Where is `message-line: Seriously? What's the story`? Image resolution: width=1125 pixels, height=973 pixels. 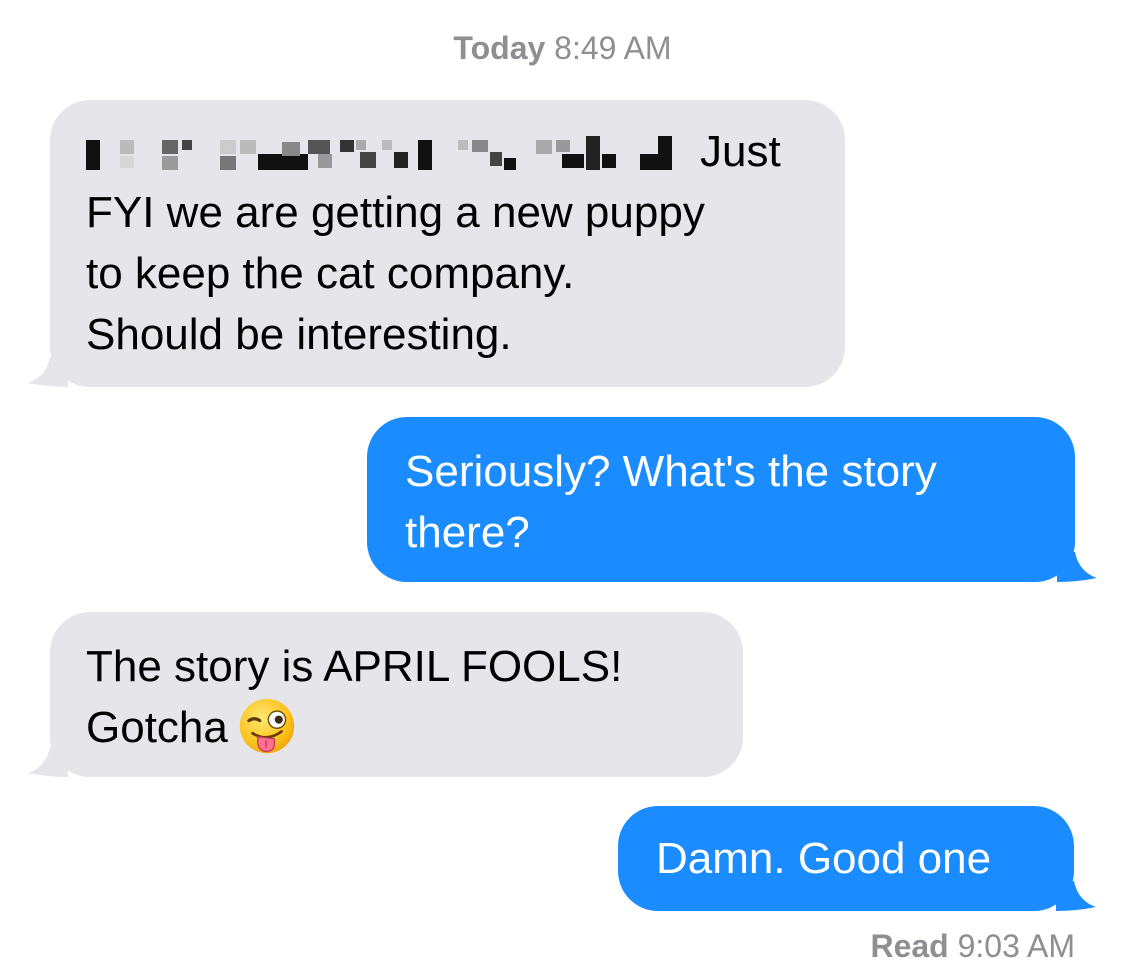 message-line: Seriously? What's the story is located at coordinates (671, 471).